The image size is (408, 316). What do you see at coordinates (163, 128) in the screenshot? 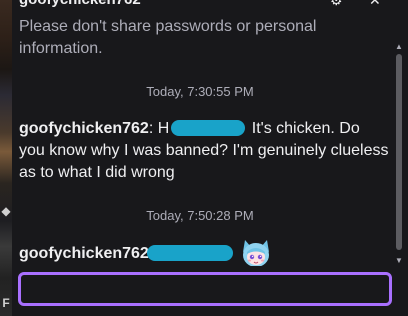
I see `message-text-prefix: H` at bounding box center [163, 128].